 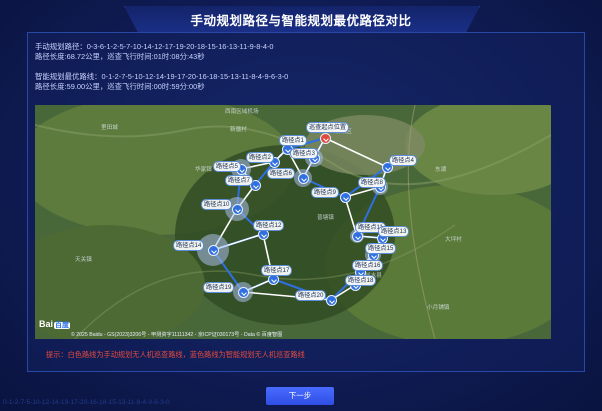 What do you see at coordinates (120, 56) in the screenshot?
I see `manual-stats: 路径长度:68.72公里，巡查飞行时间:01时:08分:43秒` at bounding box center [120, 56].